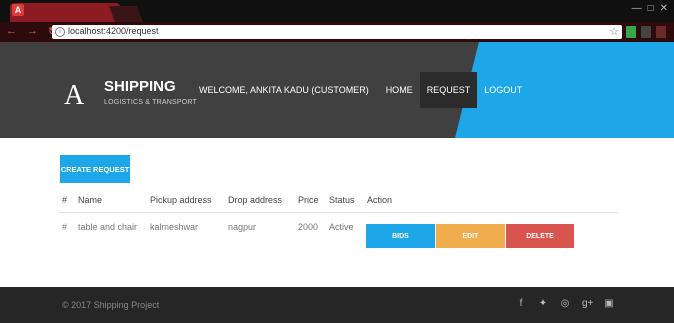  I want to click on cell-pickup: kalmeshwar, so click(174, 227).